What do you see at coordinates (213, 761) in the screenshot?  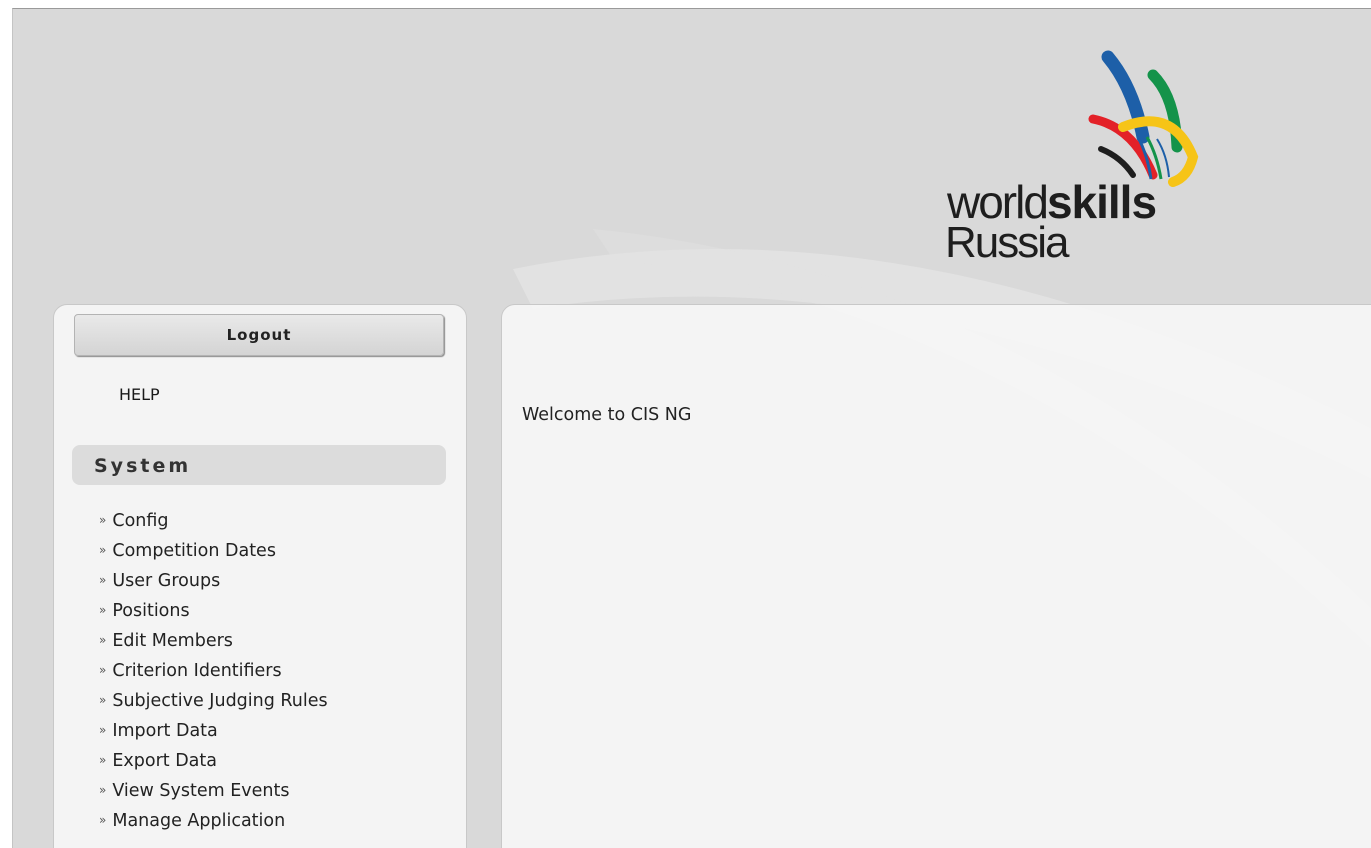 I see `menu-item-export-data: » Export Data` at bounding box center [213, 761].